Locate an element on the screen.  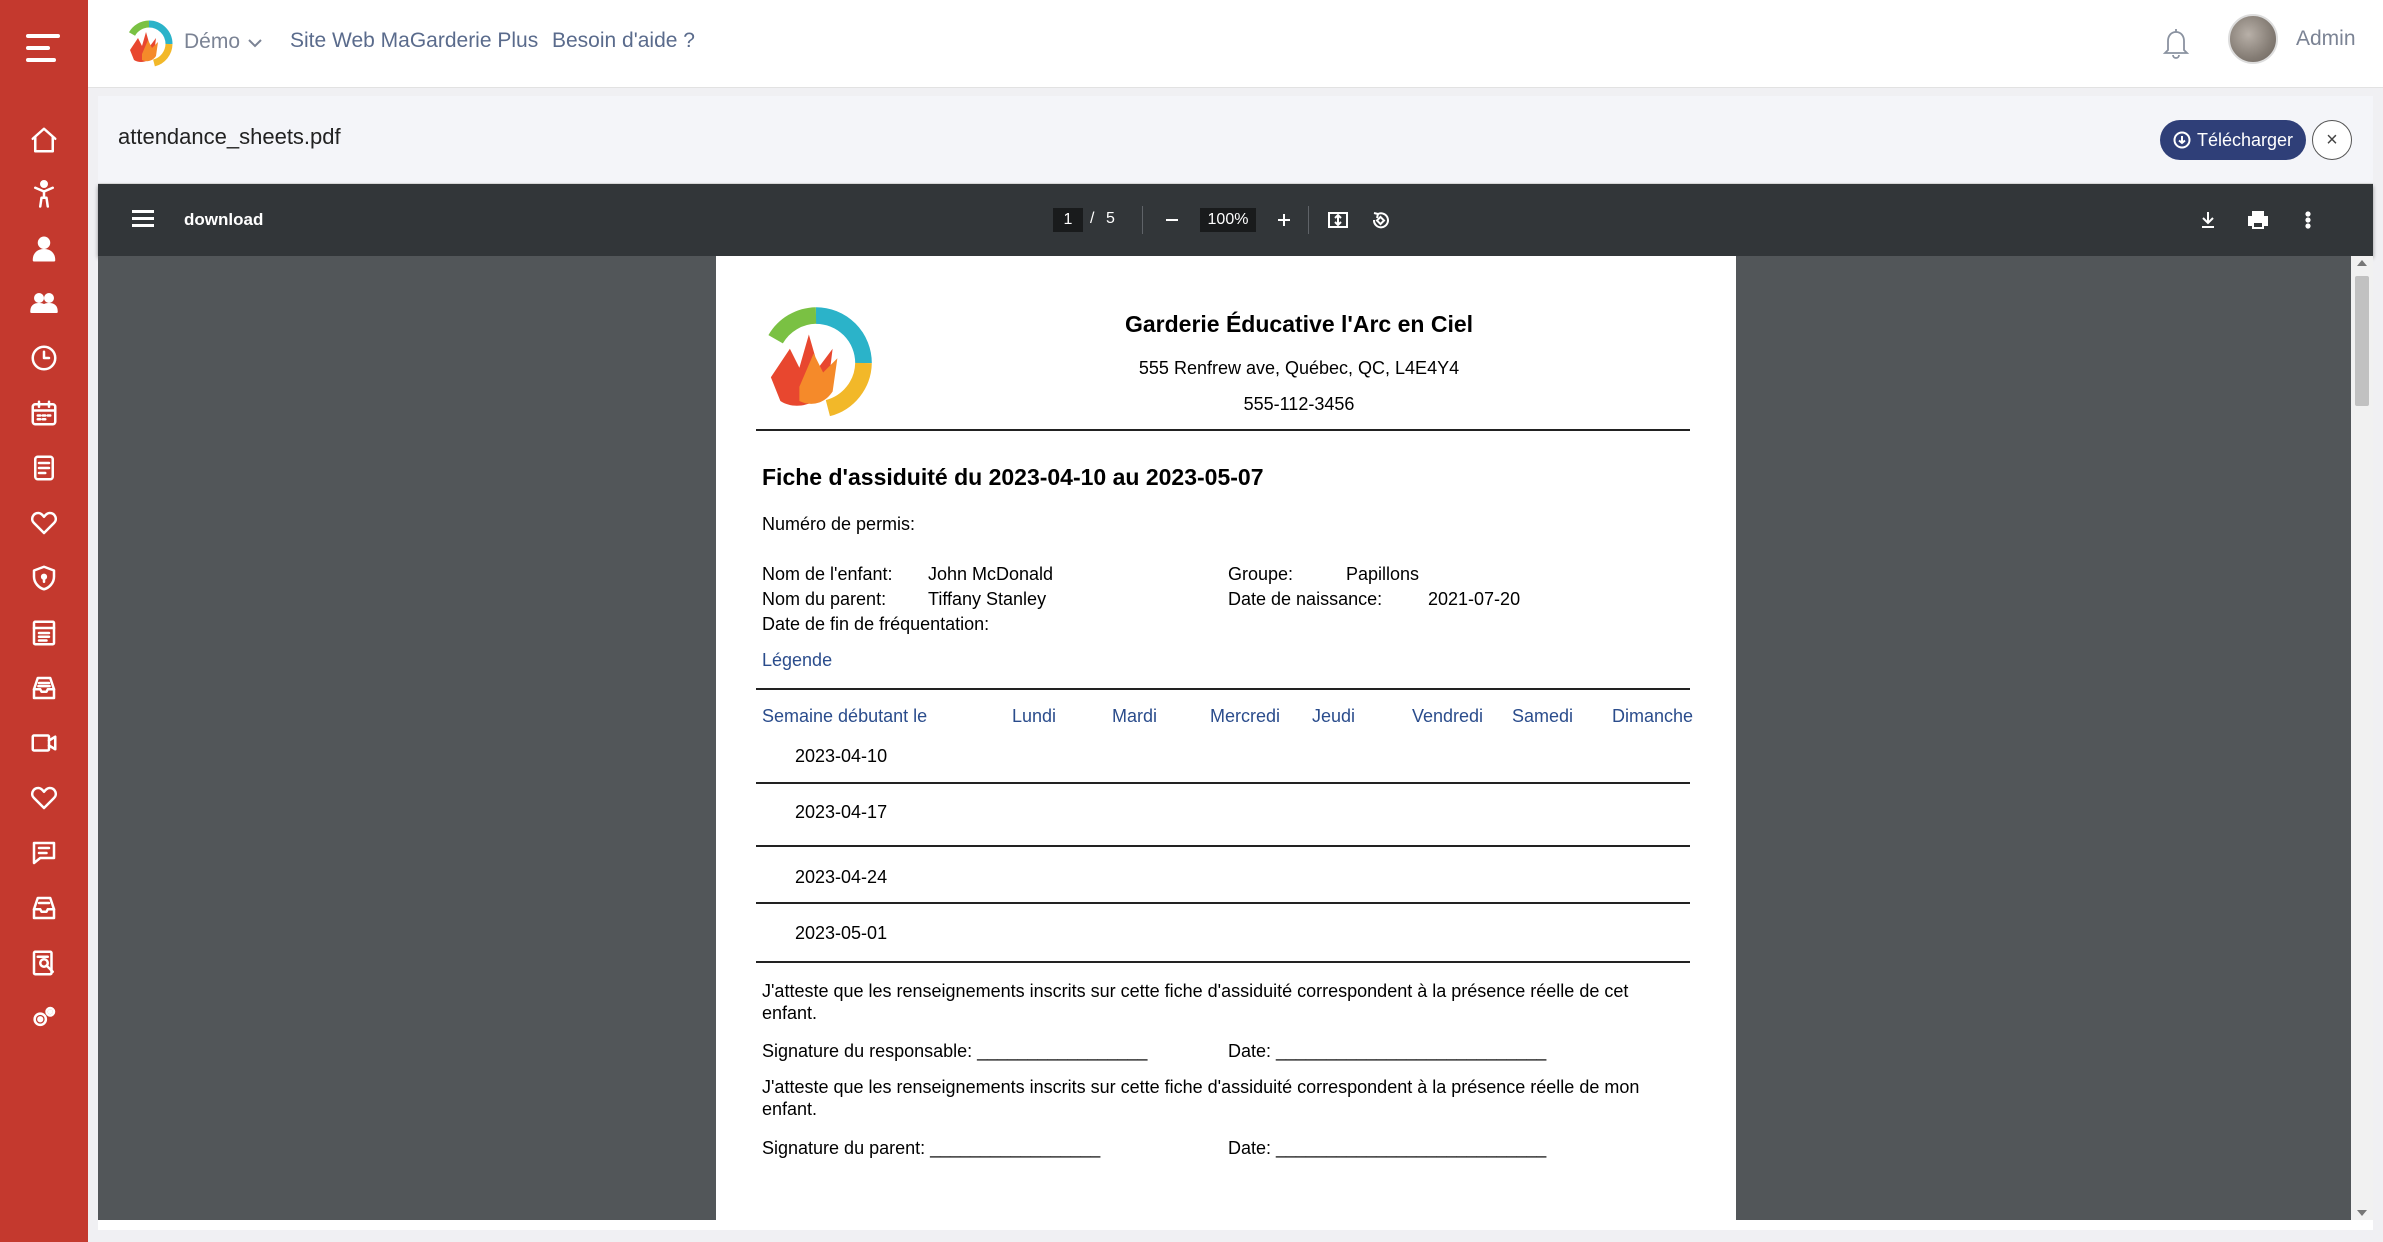
parent-label: Nom du parent: is located at coordinates (824, 599).